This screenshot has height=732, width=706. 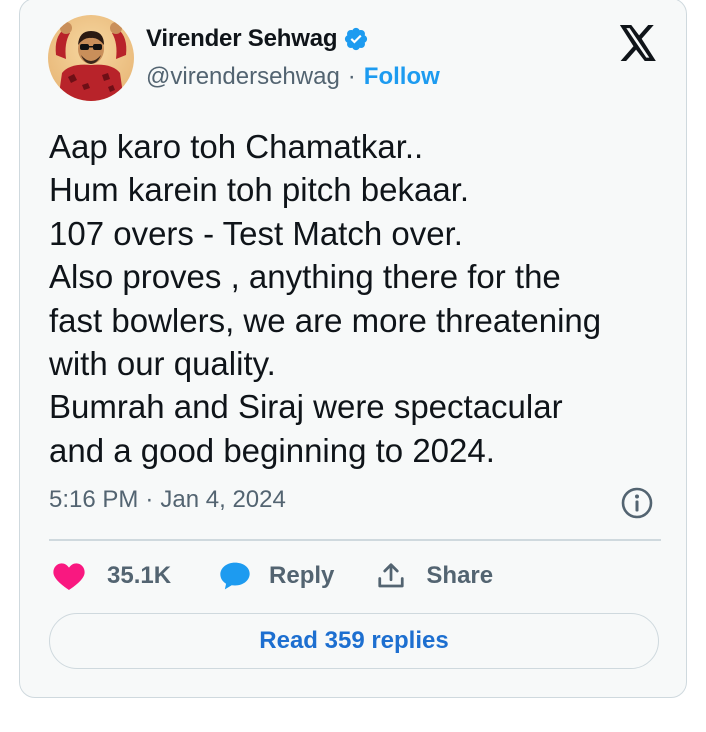 What do you see at coordinates (306, 407) in the screenshot?
I see `tweet-line: Bumrah and Siraj were spectacular` at bounding box center [306, 407].